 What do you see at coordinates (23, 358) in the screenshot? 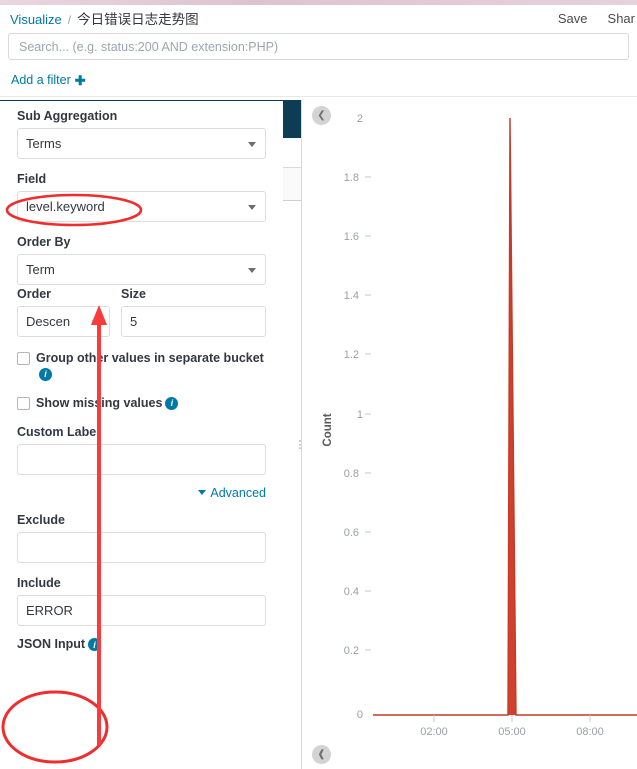
I see `group-other-values-checkbox` at bounding box center [23, 358].